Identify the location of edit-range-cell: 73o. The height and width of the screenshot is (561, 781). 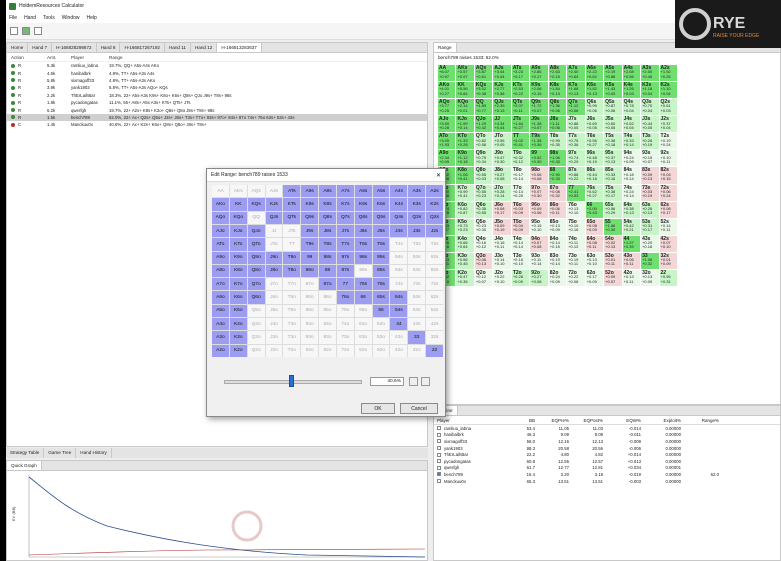
(345, 337).